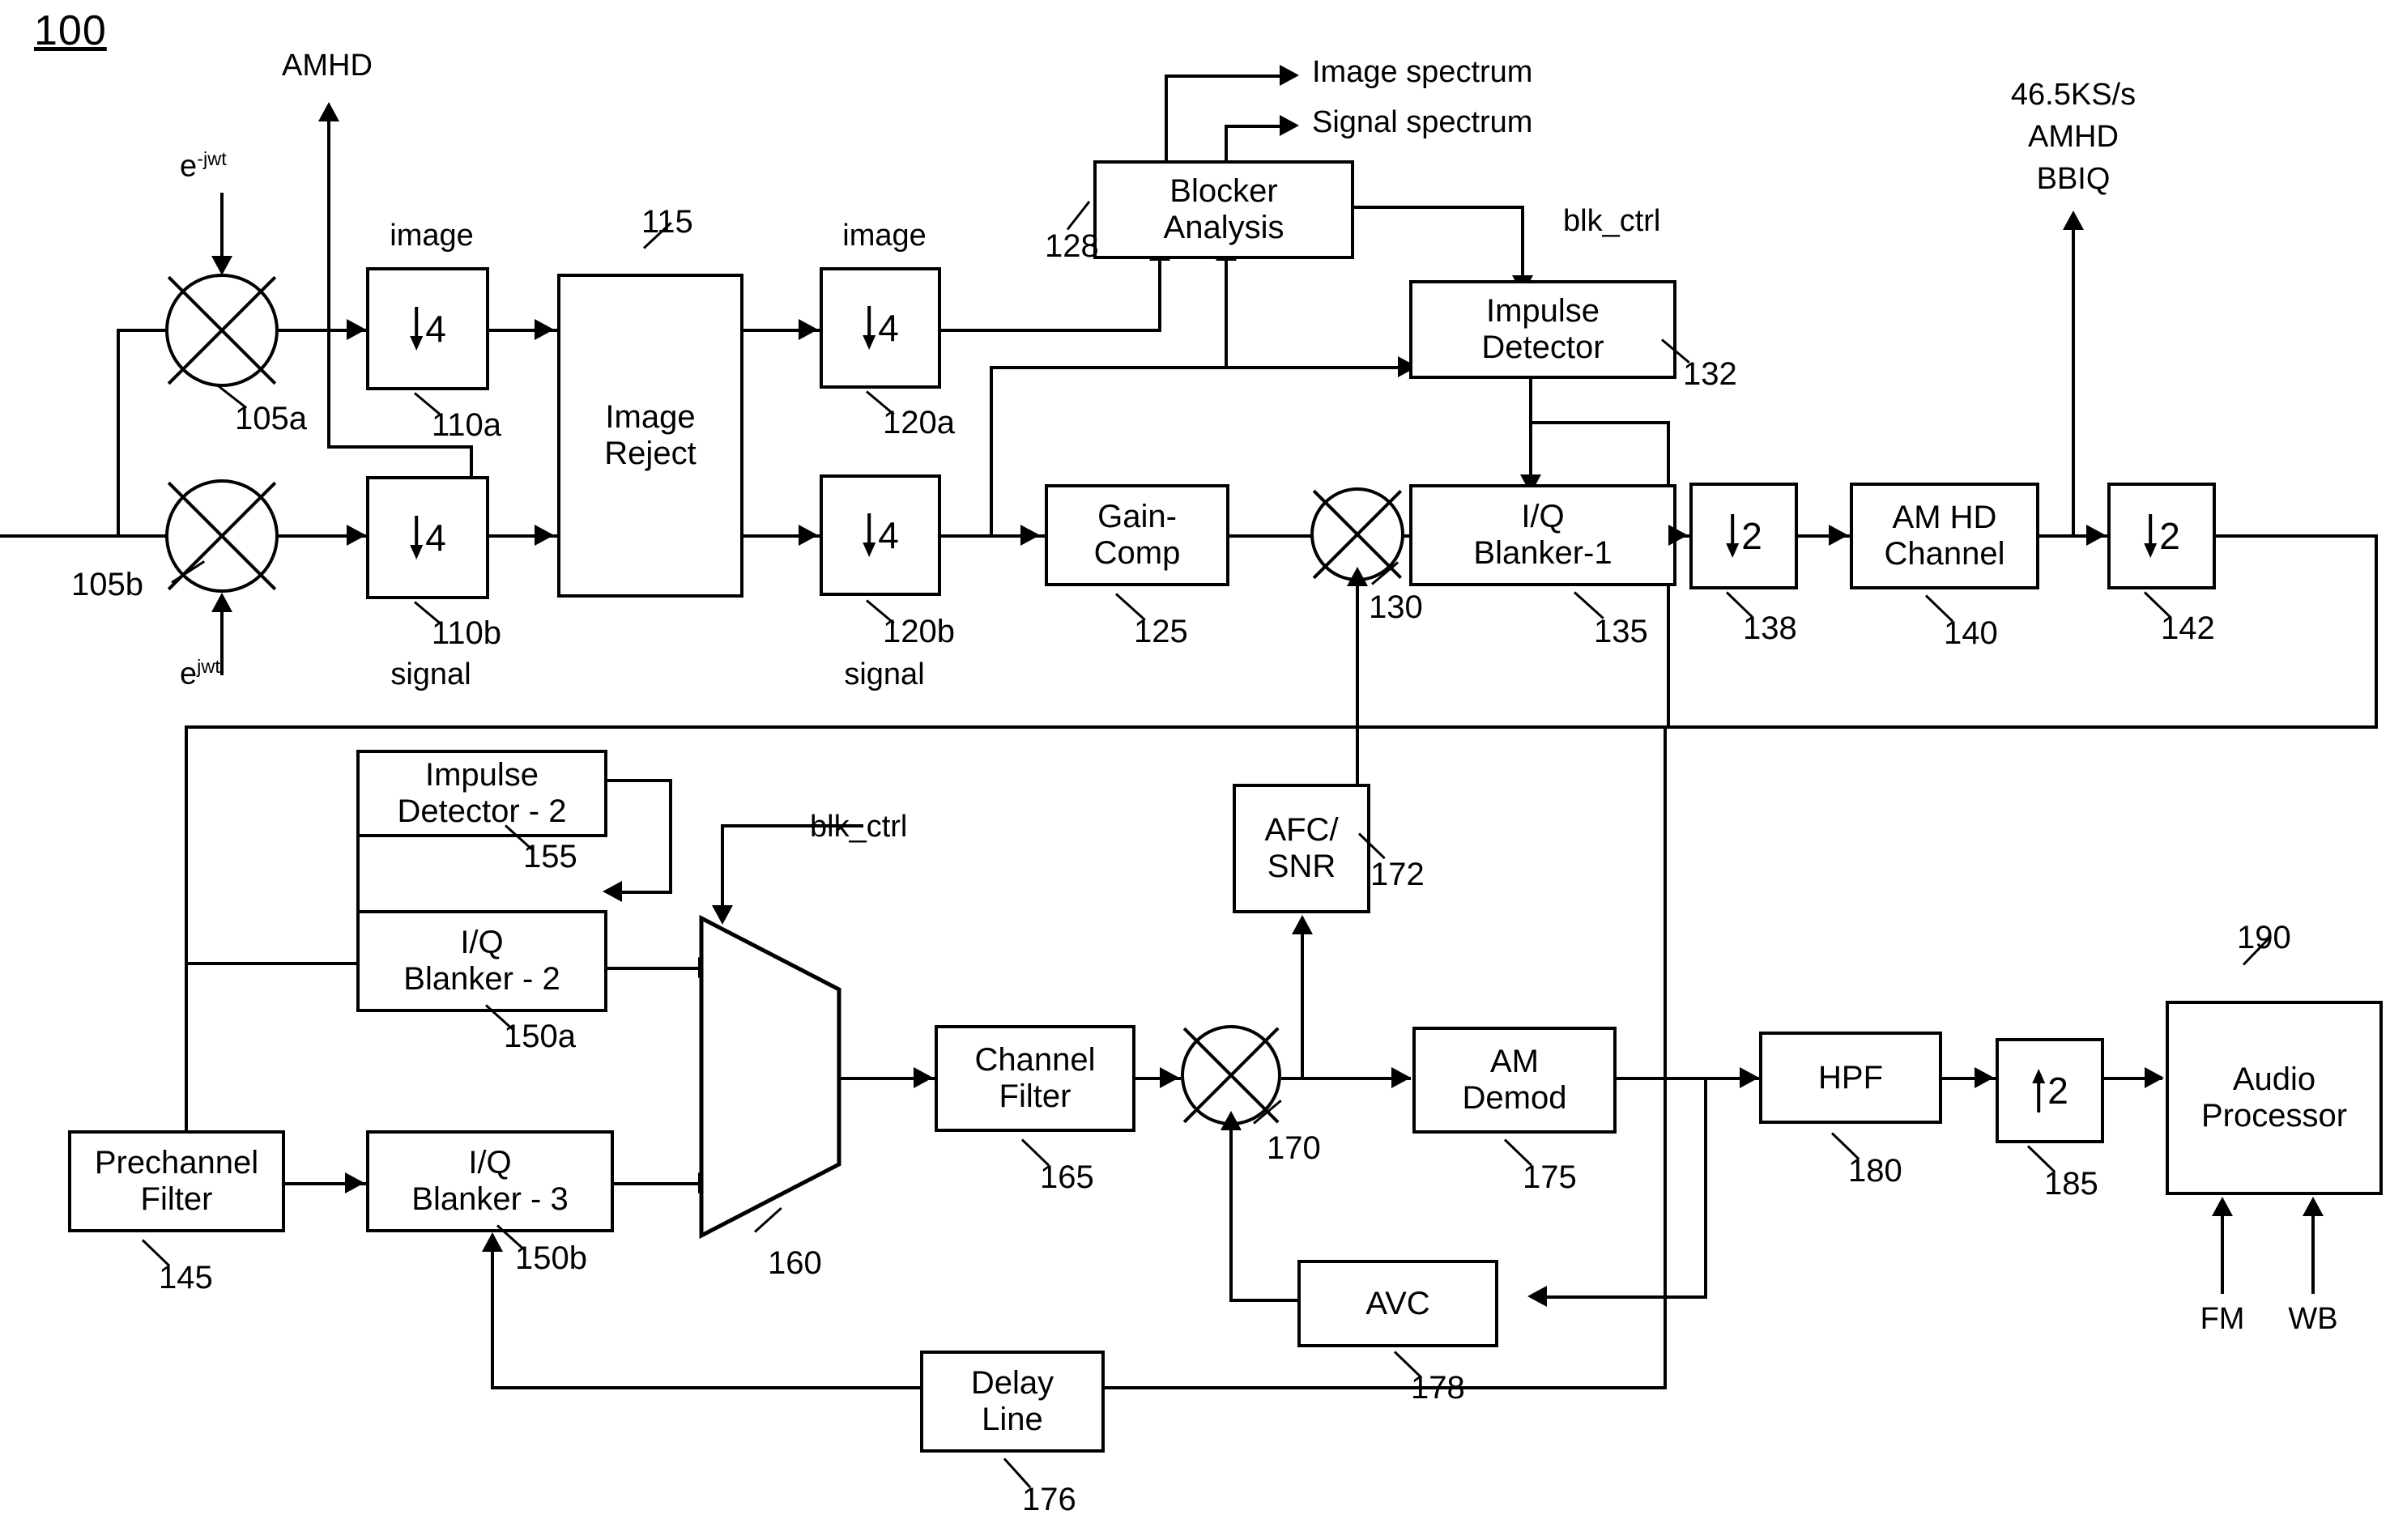 The width and height of the screenshot is (2407, 1540). I want to click on label-signal-lower: signal, so click(431, 674).